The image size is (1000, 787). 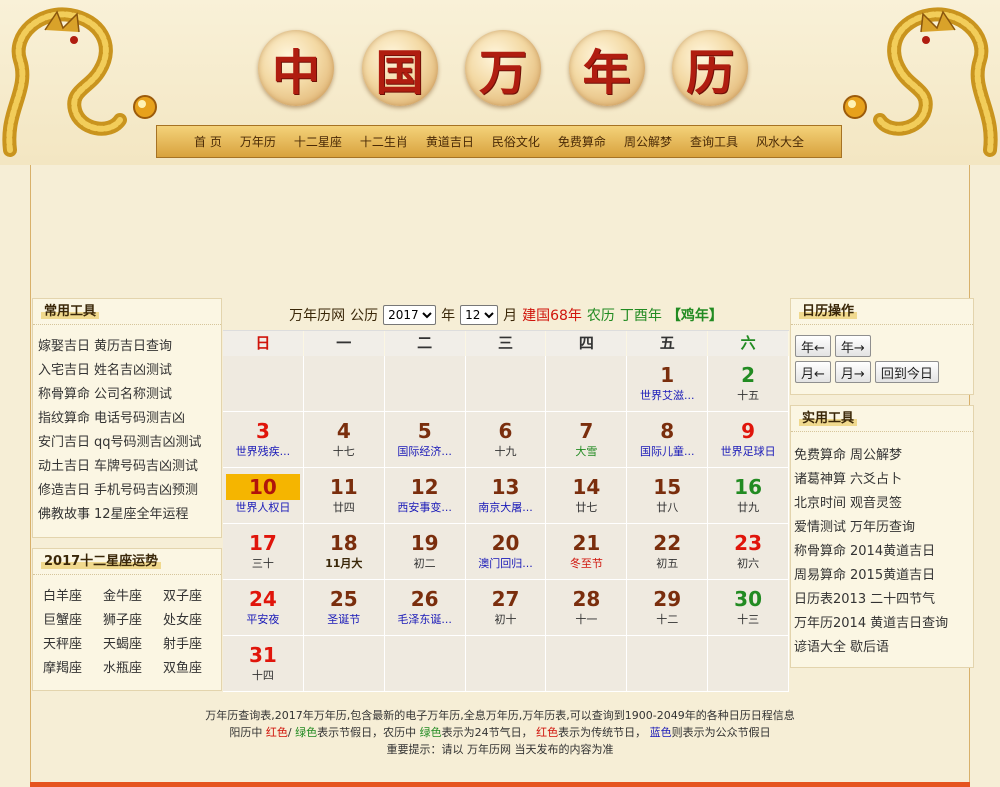 I want to click on day-subtext: 初二, so click(x=424, y=563).